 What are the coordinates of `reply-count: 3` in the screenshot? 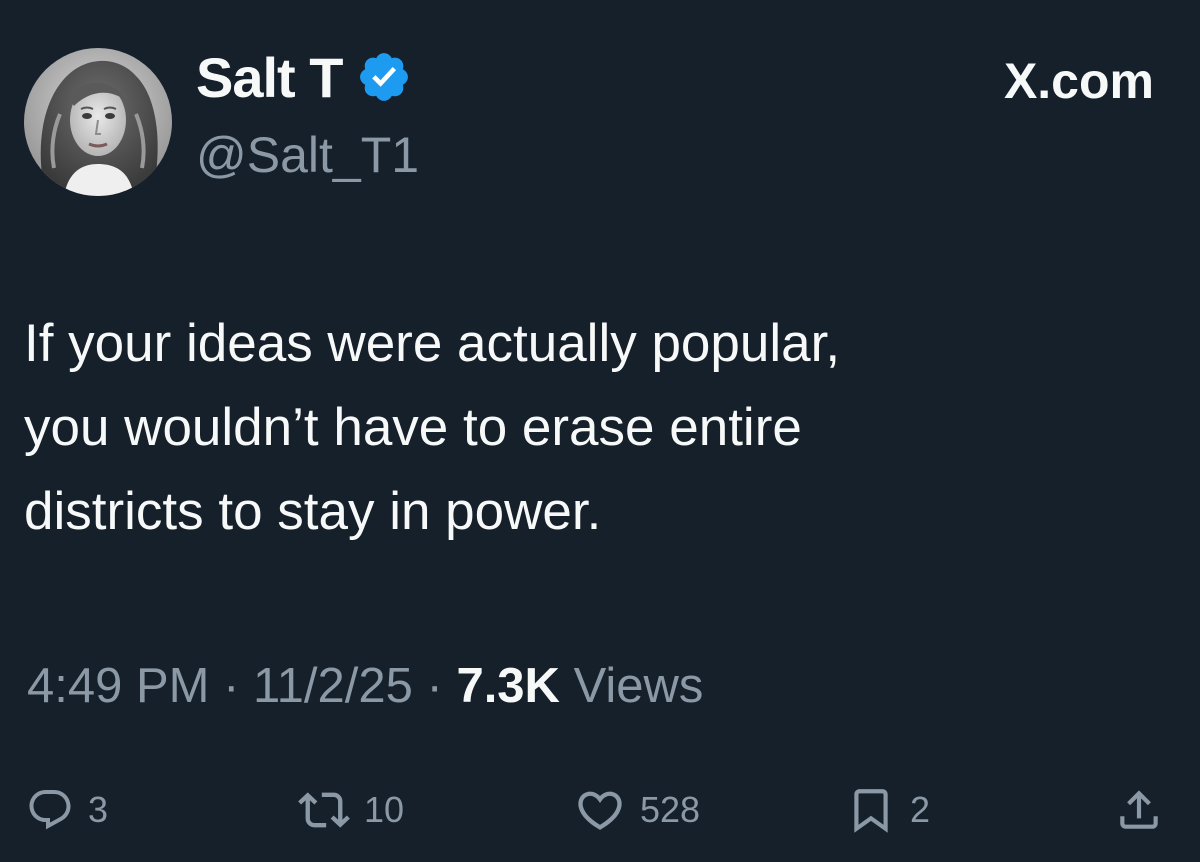 It's located at (98, 809).